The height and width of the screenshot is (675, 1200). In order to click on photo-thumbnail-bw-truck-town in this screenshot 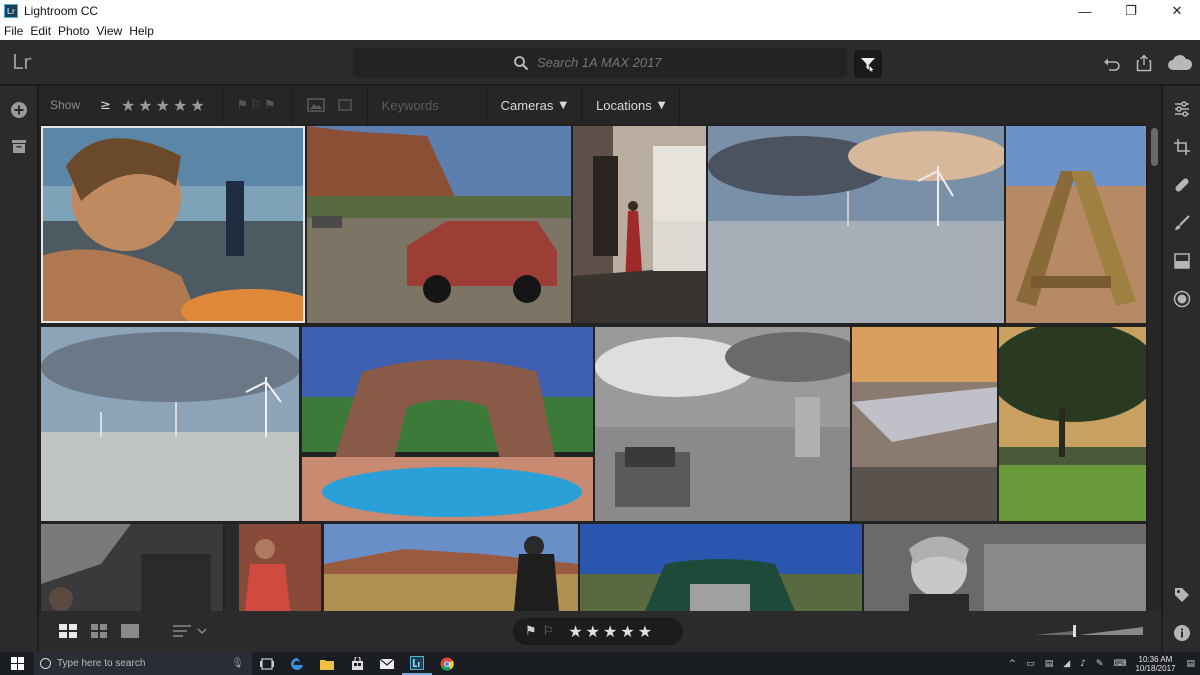, I will do `click(722, 424)`.